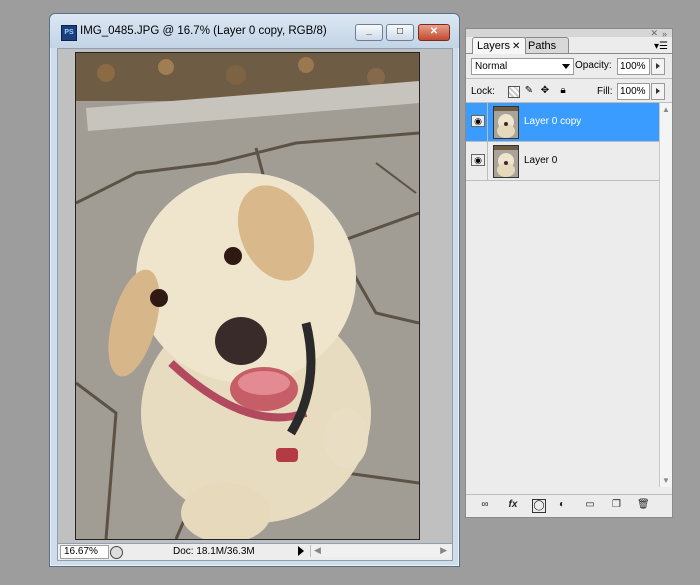 This screenshot has height=585, width=700. Describe the element at coordinates (593, 65) in the screenshot. I see `opacity-label: Opacity:` at that location.